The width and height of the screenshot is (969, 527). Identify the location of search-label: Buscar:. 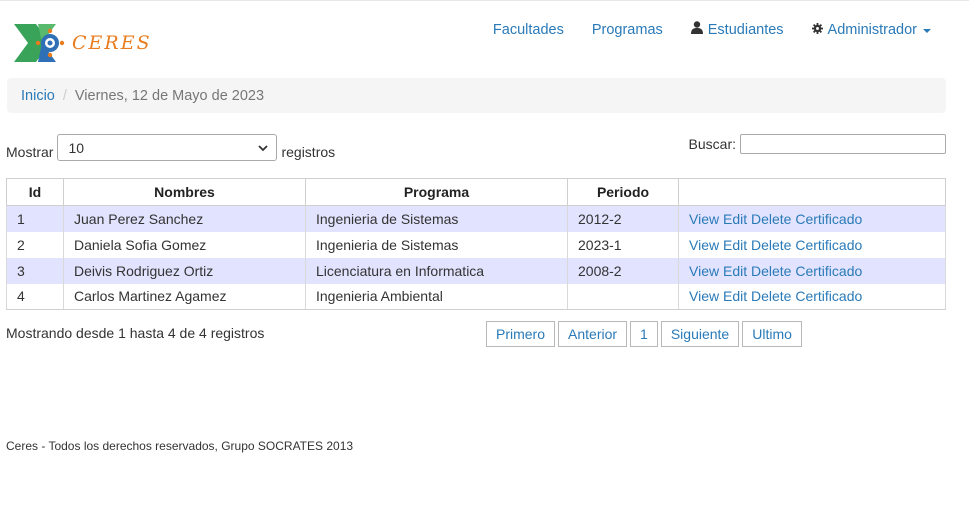
(712, 144).